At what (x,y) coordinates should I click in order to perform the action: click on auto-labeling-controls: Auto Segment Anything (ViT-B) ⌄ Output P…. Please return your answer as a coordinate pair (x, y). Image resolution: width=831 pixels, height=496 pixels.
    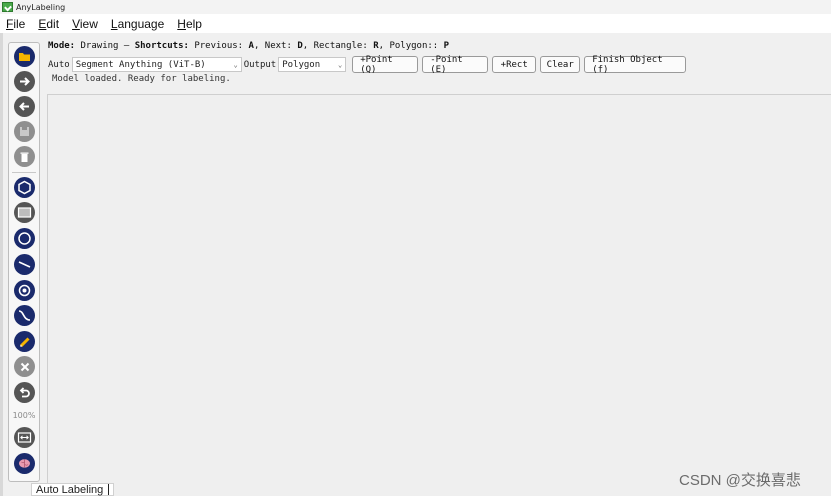
    Looking at the image, I should click on (367, 65).